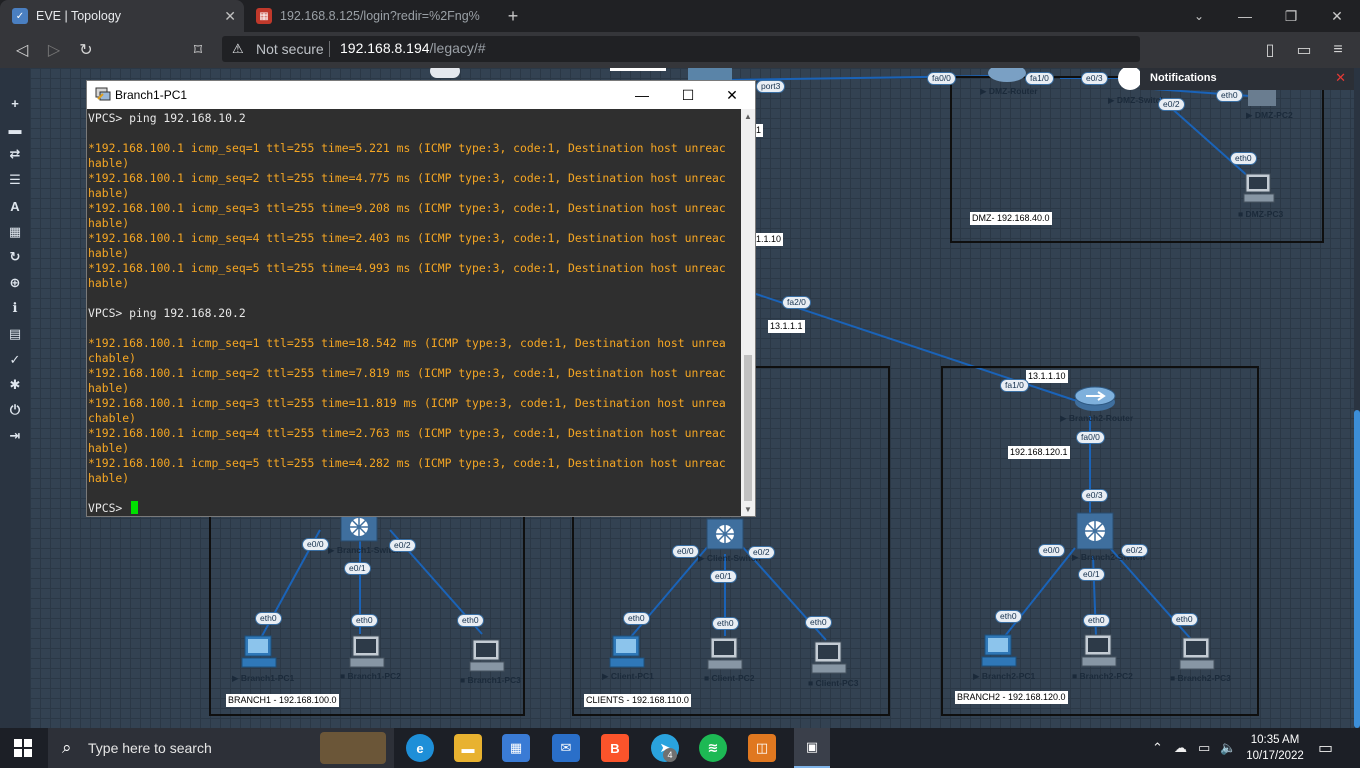 Image resolution: width=1360 pixels, height=768 pixels. What do you see at coordinates (15, 410) in the screenshot?
I see `power-icon: ⏻` at bounding box center [15, 410].